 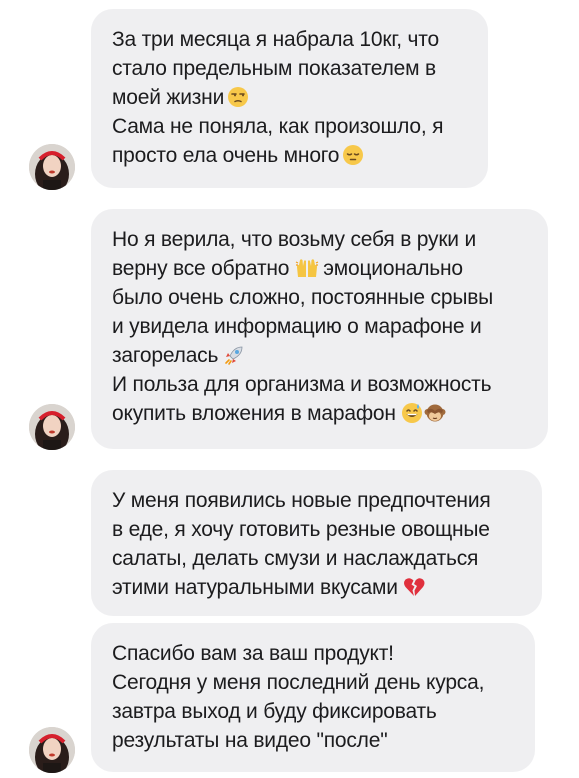 What do you see at coordinates (353, 155) in the screenshot?
I see `pensive-face-icon` at bounding box center [353, 155].